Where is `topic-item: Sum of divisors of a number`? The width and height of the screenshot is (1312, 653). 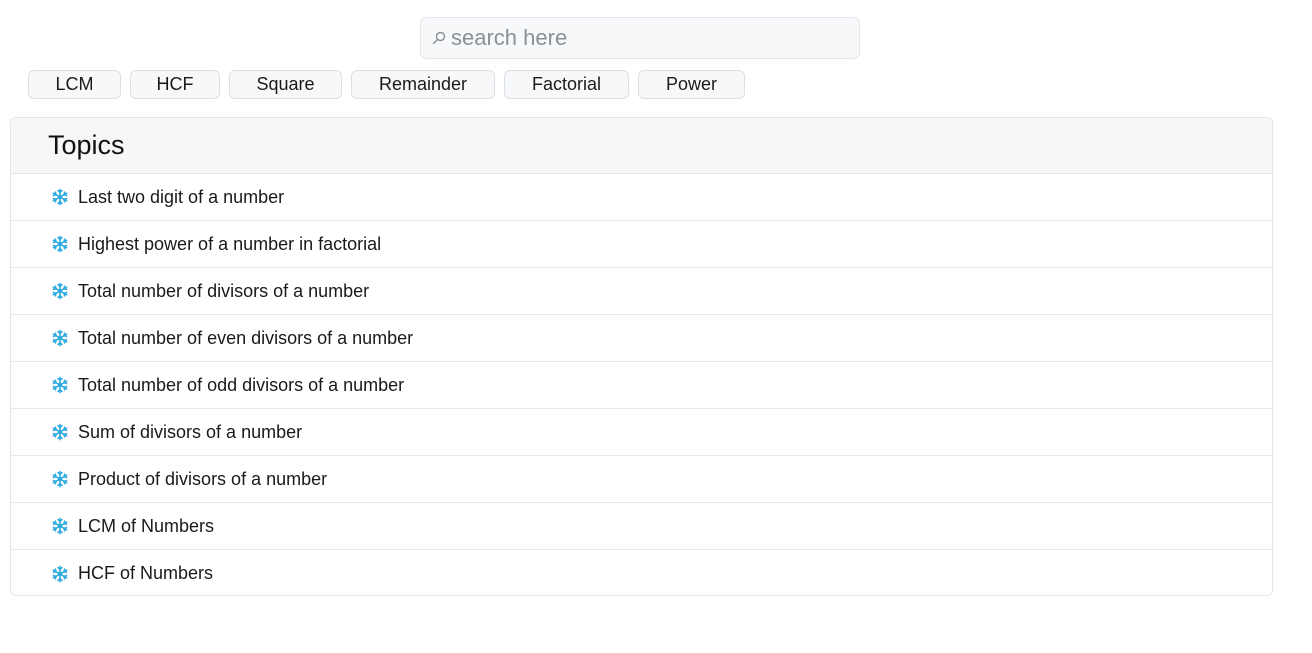 topic-item: Sum of divisors of a number is located at coordinates (641, 432).